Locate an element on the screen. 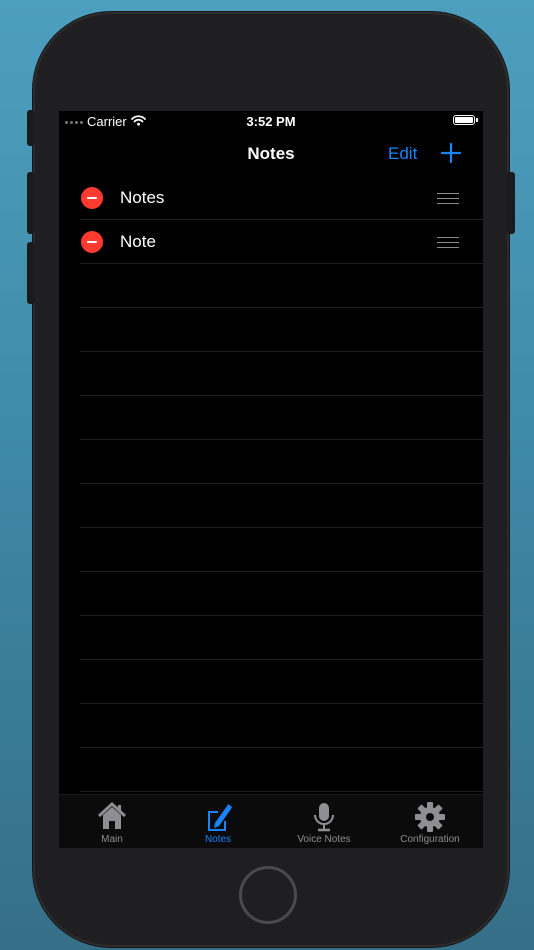 Image resolution: width=534 pixels, height=950 pixels. tab-notes: Notes is located at coordinates (218, 821).